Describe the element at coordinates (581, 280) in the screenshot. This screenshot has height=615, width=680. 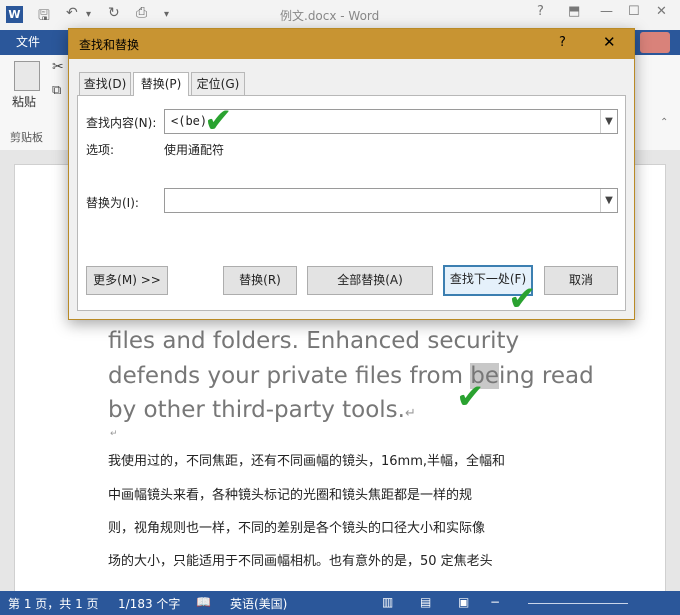
I see `cancel-button: 取消` at that location.